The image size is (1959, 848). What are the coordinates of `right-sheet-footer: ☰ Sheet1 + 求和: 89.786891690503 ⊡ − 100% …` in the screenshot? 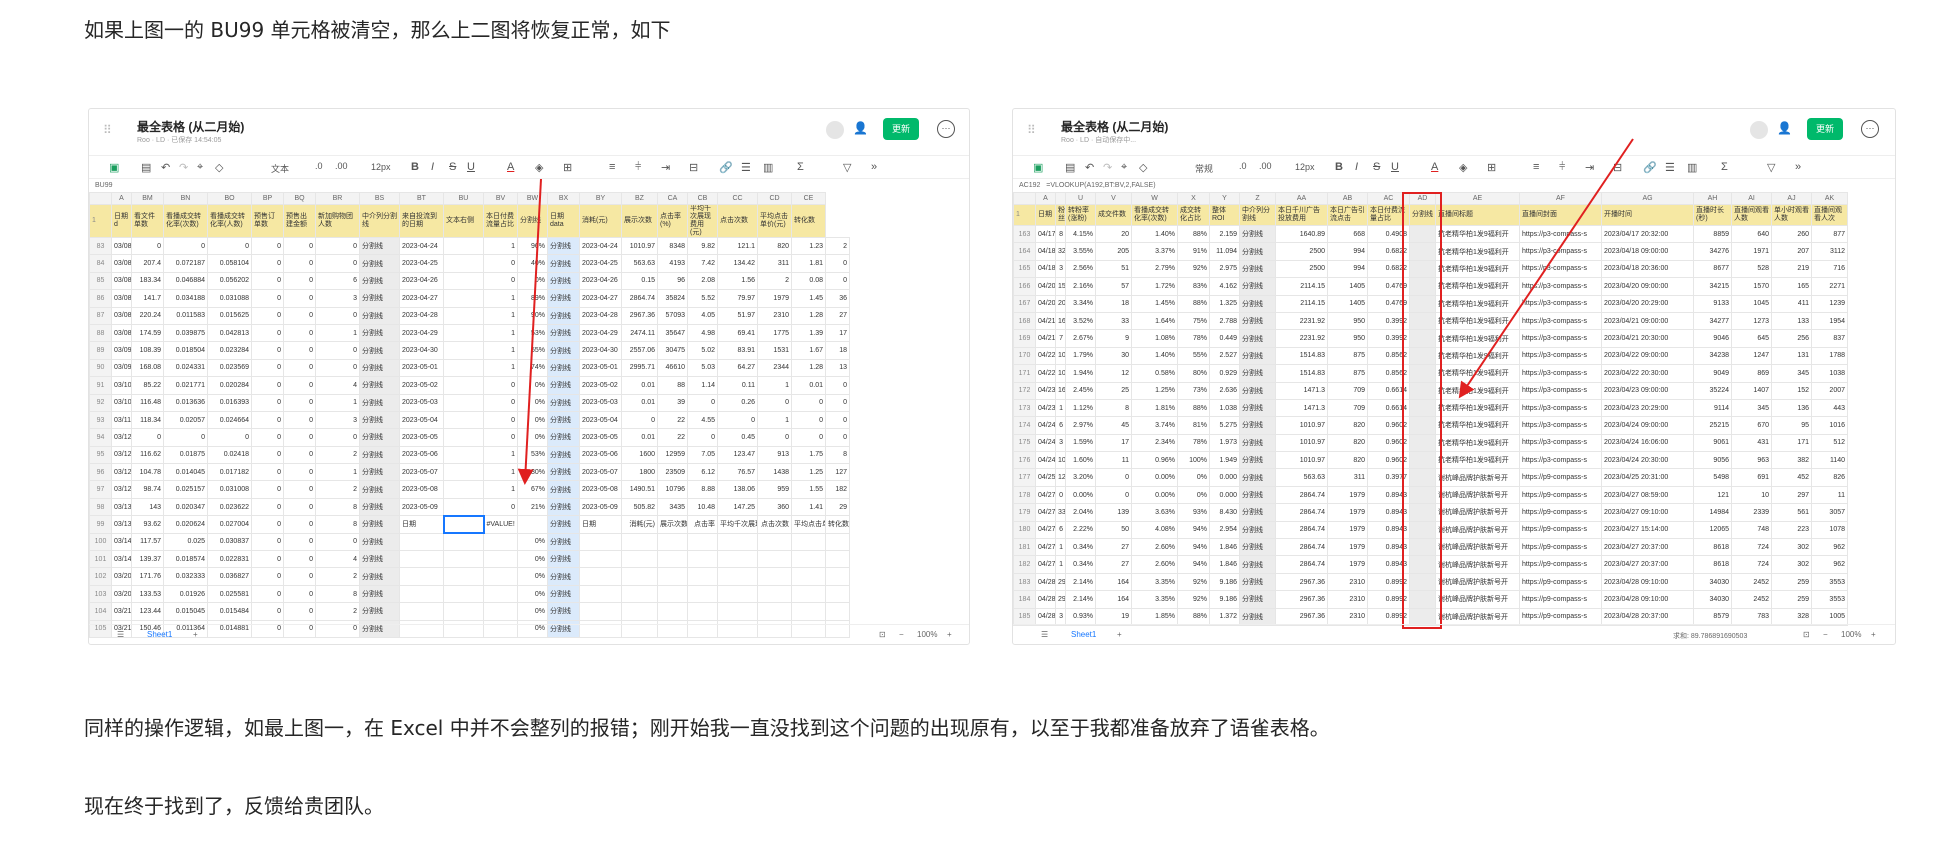 It's located at (1454, 634).